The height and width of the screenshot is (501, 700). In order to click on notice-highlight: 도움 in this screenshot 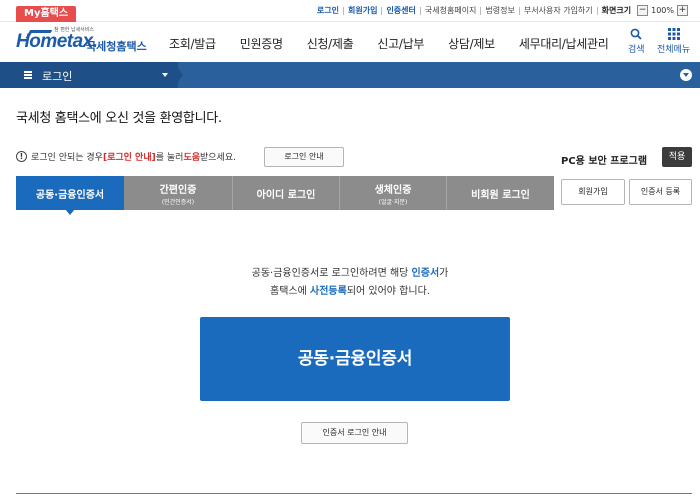, I will do `click(191, 158)`.